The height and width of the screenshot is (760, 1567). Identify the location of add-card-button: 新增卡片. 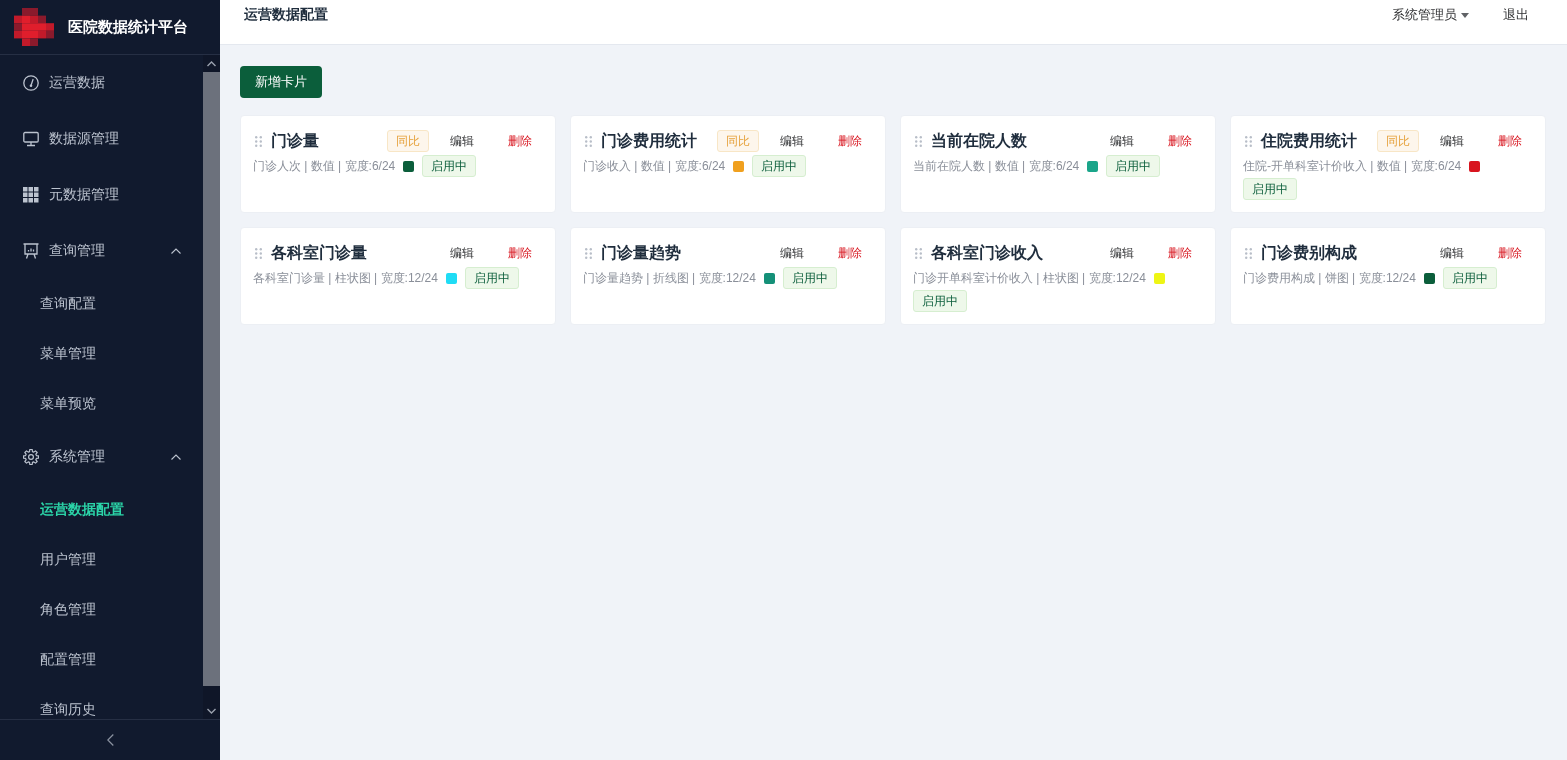
(281, 82).